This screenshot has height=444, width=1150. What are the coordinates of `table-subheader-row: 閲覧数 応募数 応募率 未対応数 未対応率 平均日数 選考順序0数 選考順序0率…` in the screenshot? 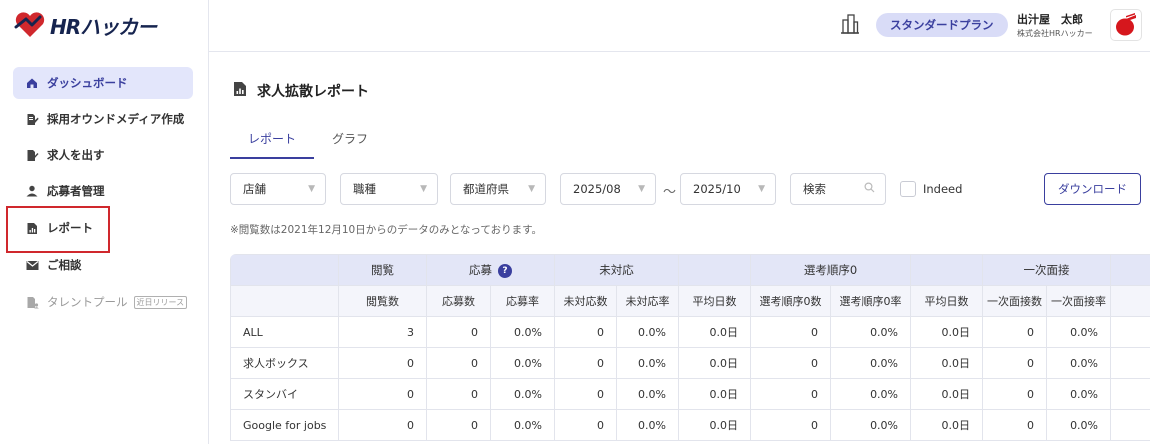 It's located at (690, 301).